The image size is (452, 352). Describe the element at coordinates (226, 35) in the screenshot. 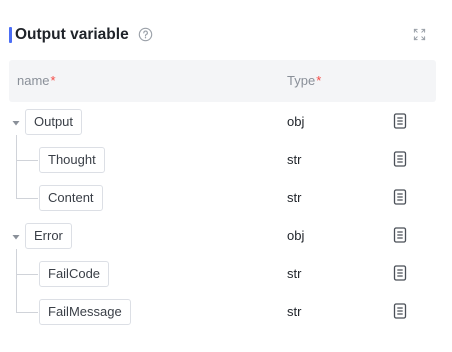

I see `panel-header: Output variable` at that location.